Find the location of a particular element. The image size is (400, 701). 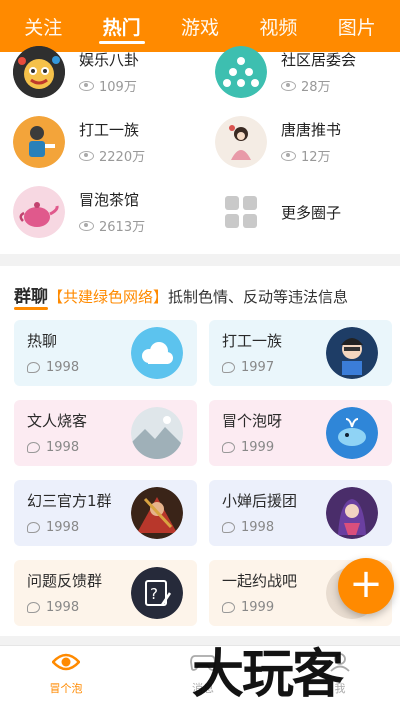

feedback-avatar-icon: ? is located at coordinates (157, 593).